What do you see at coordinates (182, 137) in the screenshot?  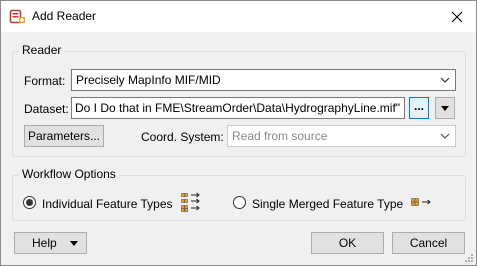 I see `coord-system-label: Coord. System:` at bounding box center [182, 137].